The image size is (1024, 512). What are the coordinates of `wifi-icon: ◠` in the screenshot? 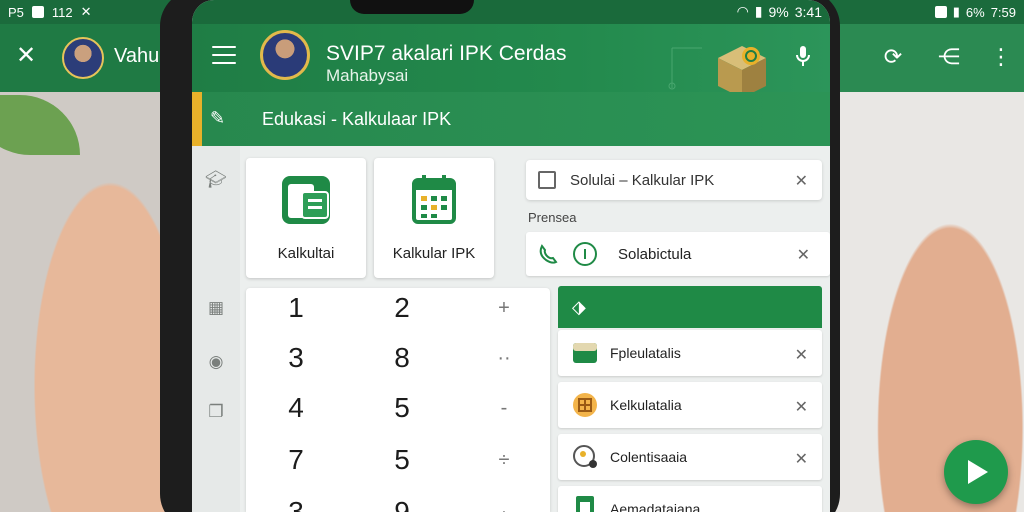 It's located at (742, 11).